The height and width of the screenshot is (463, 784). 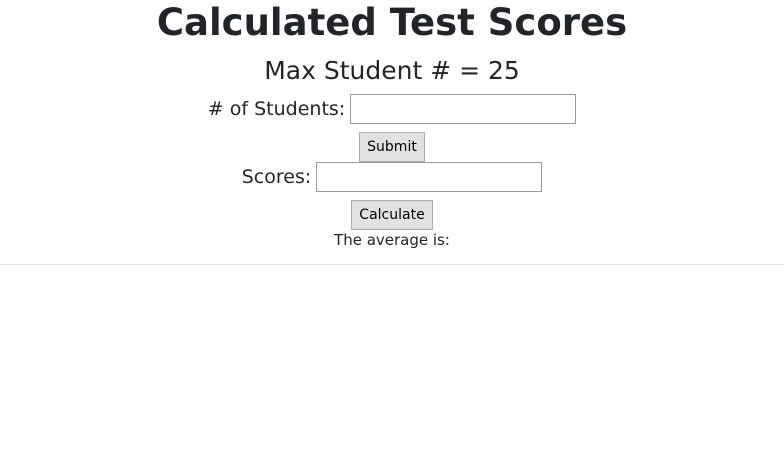 I want to click on scores-input, so click(x=429, y=177).